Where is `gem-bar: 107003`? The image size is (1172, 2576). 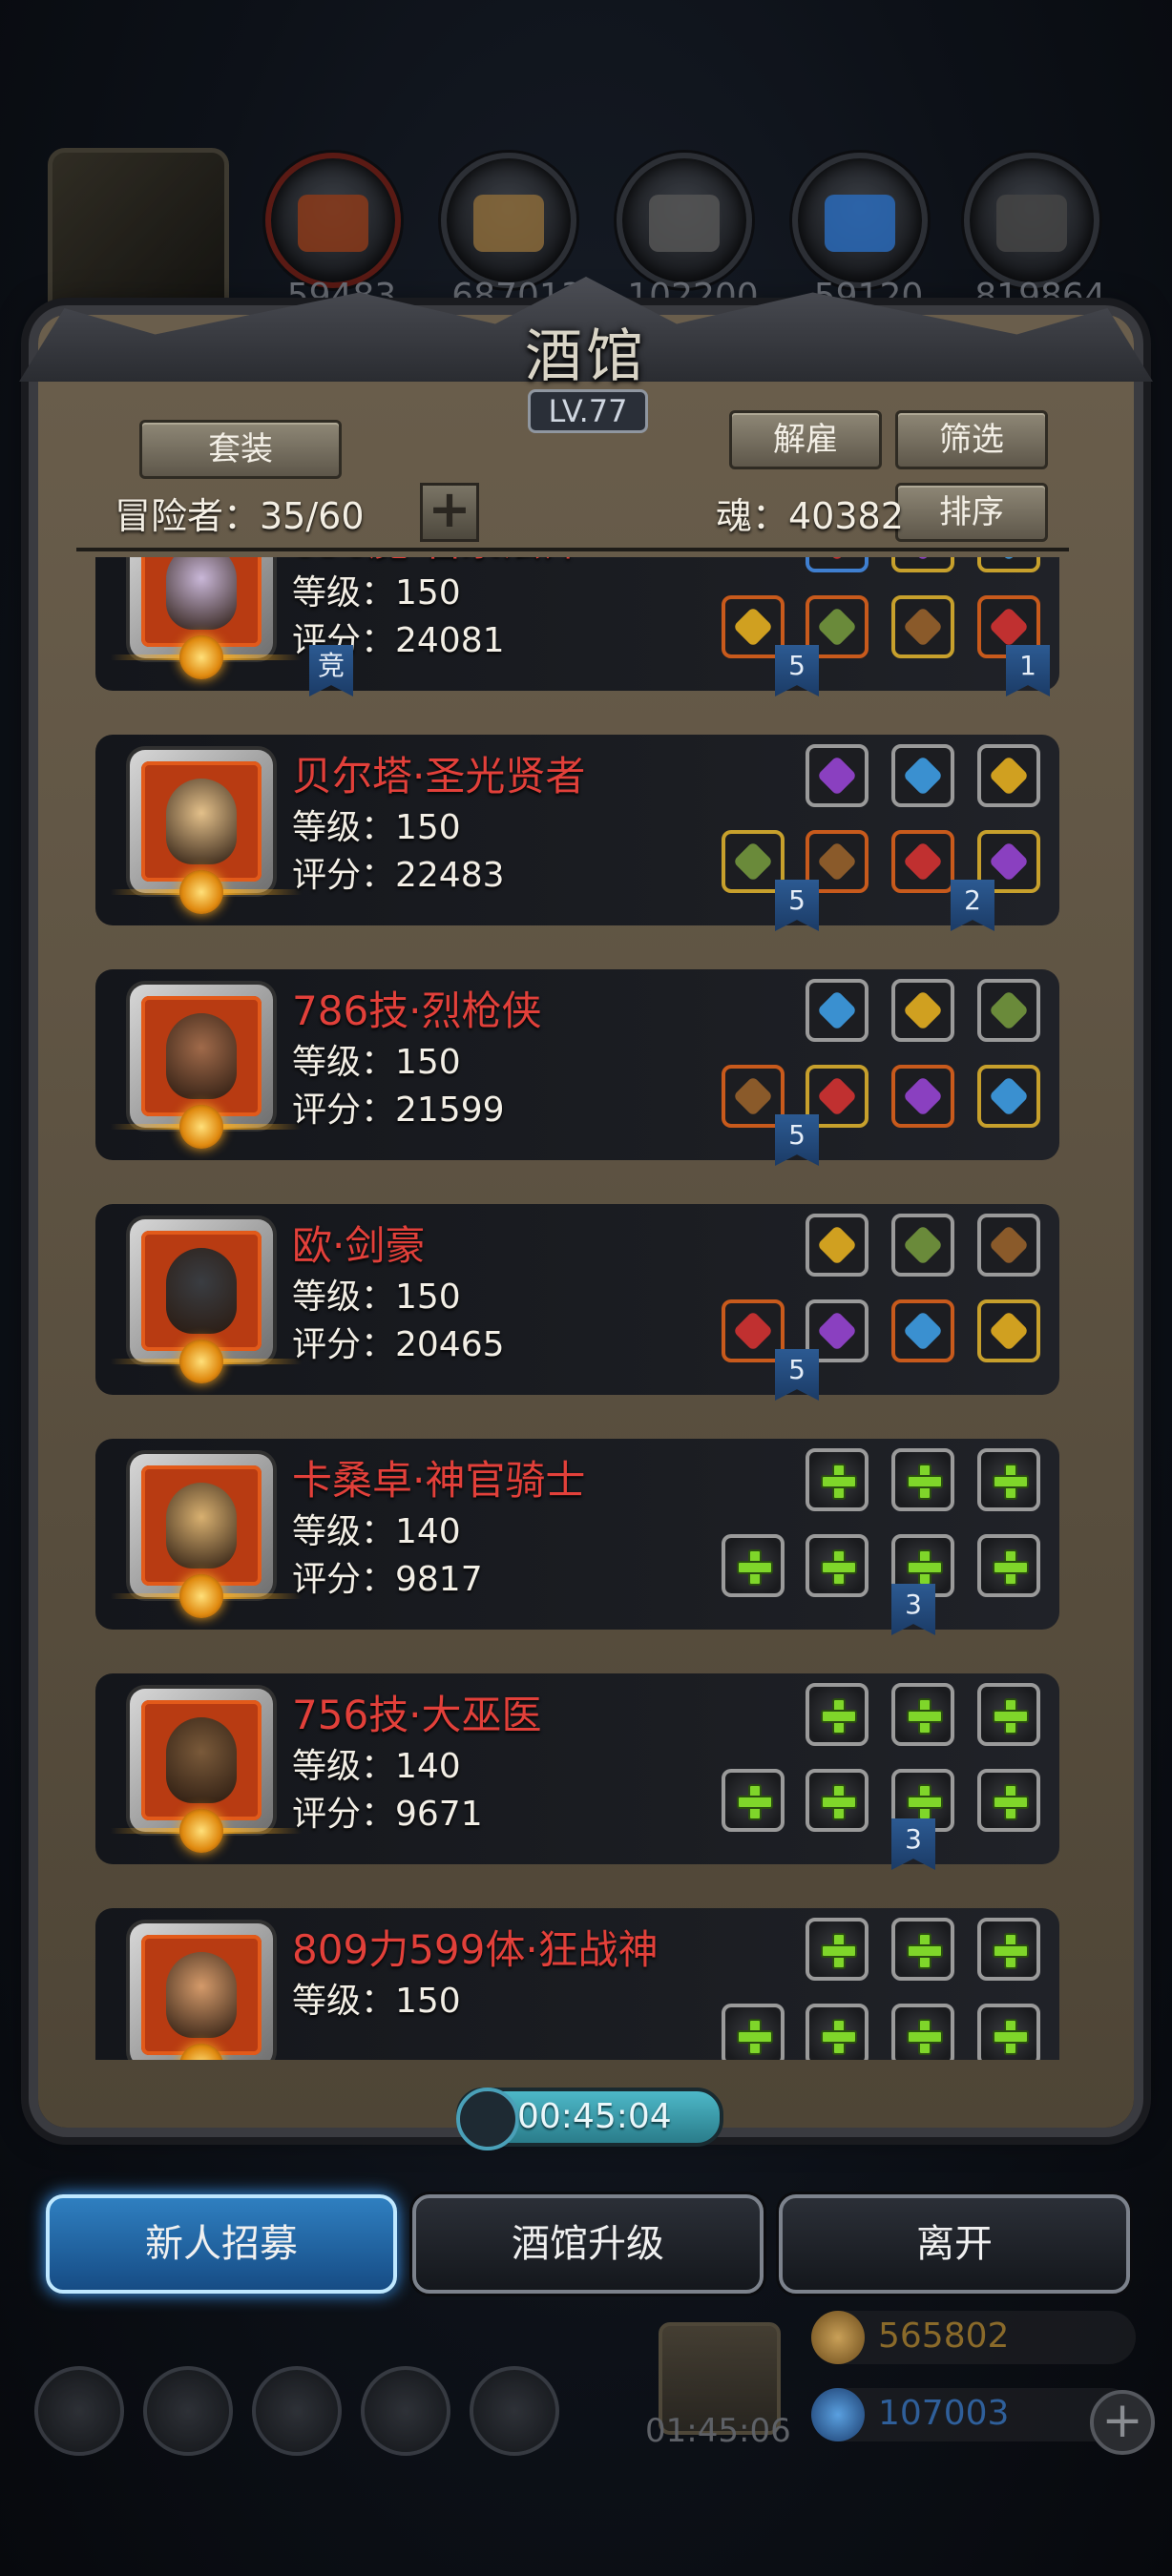
gem-bar: 107003 is located at coordinates (973, 2414).